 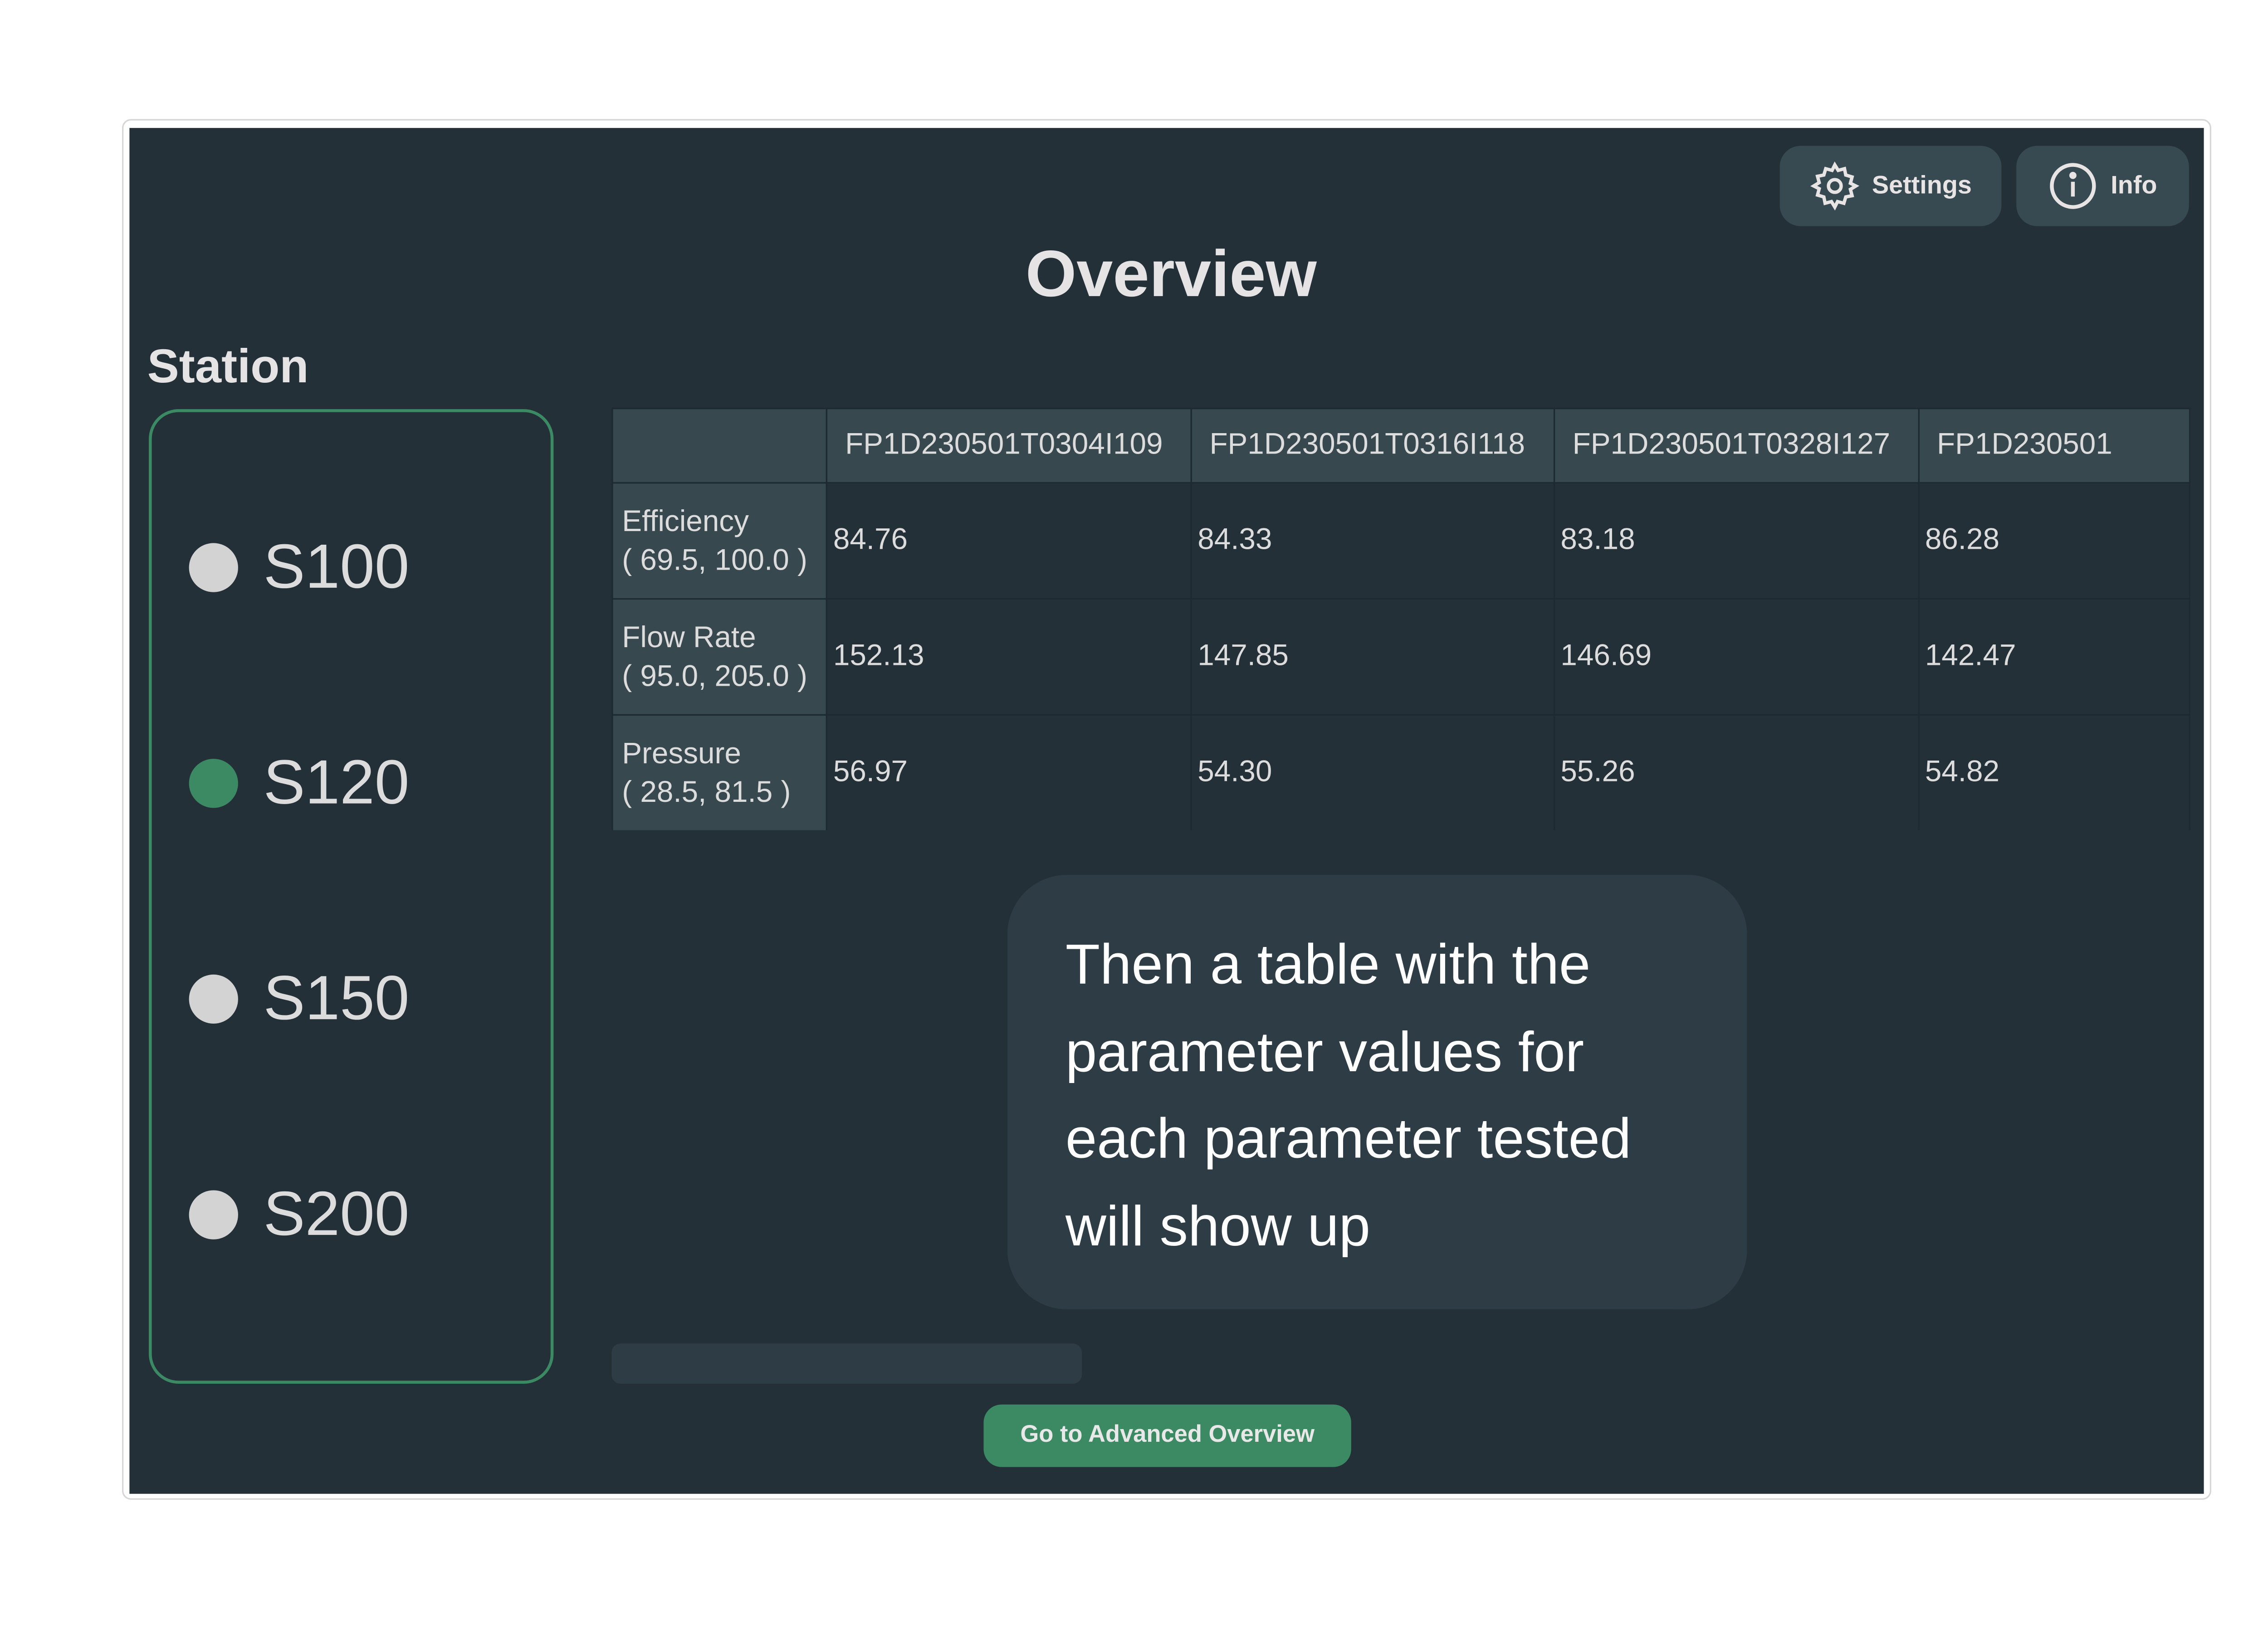 What do you see at coordinates (1736, 445) in the screenshot?
I see `column-header: FP1D230501T0328I127` at bounding box center [1736, 445].